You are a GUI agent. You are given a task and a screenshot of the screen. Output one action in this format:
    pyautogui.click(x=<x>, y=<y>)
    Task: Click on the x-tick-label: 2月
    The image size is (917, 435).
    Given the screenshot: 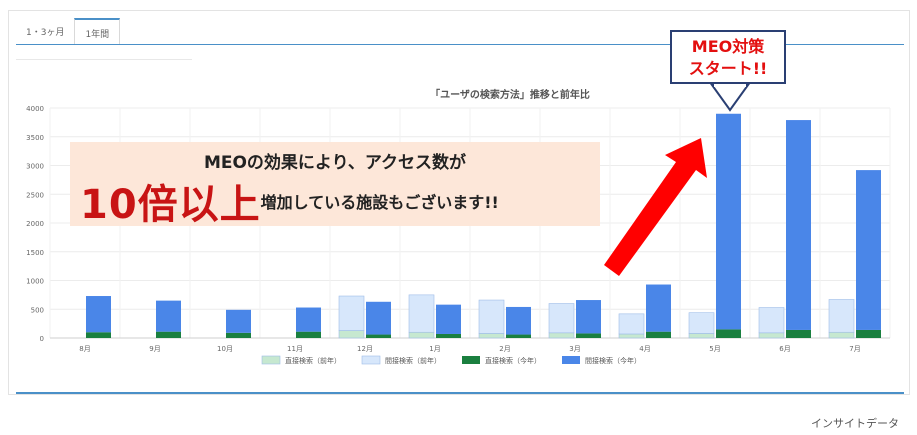 What is the action you would take?
    pyautogui.click(x=504, y=349)
    